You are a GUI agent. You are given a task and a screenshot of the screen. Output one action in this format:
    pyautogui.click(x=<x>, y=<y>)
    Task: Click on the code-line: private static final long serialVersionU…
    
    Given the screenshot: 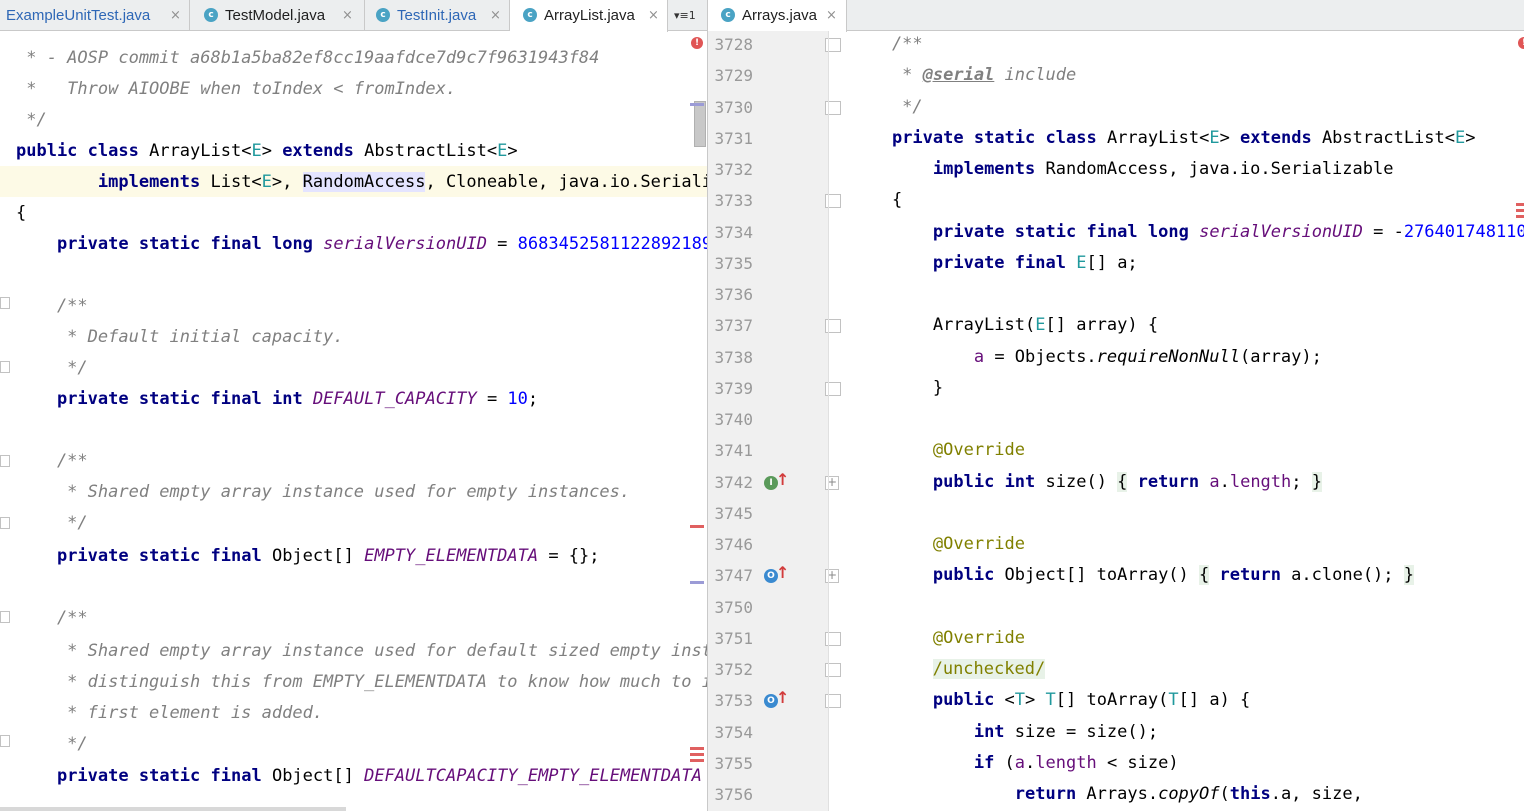 What is the action you would take?
    pyautogui.click(x=381, y=244)
    